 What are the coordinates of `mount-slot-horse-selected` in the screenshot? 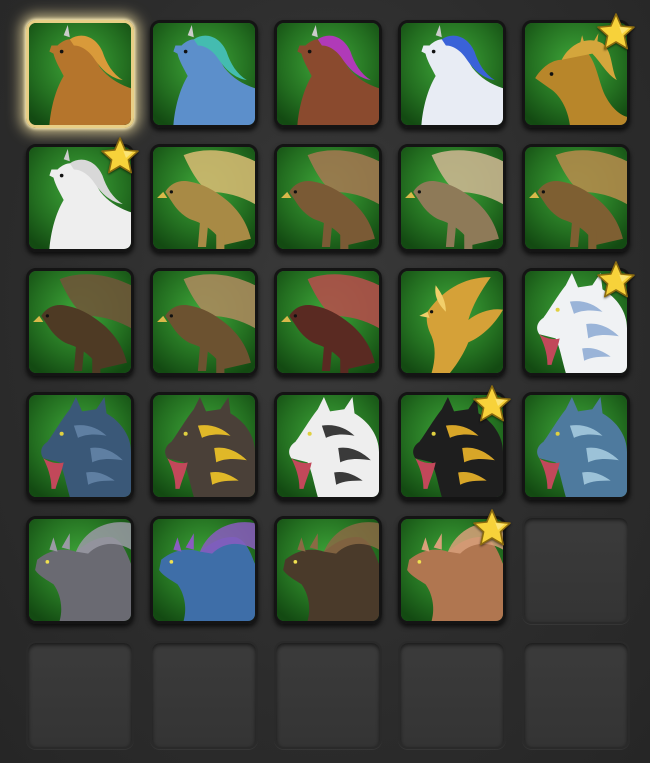 It's located at (80, 74).